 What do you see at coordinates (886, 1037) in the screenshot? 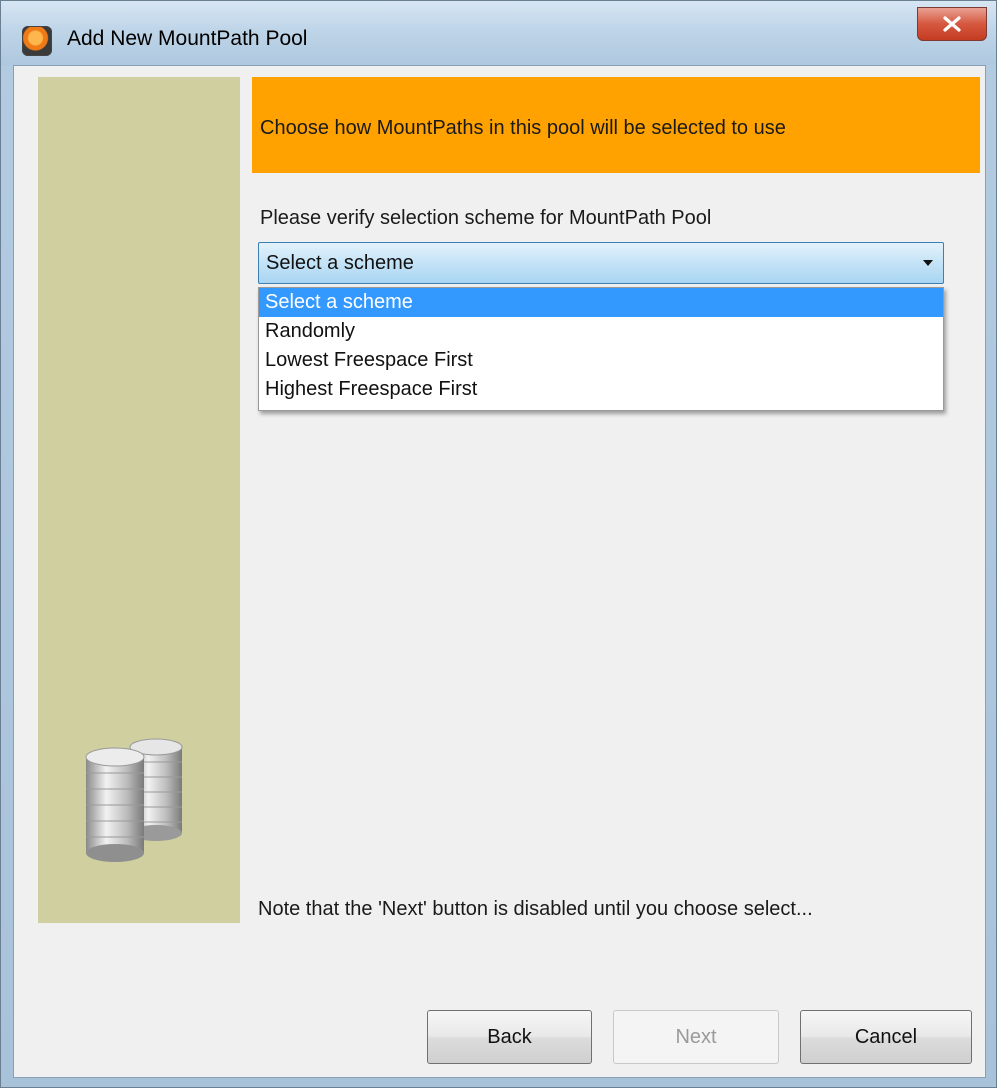
I see `cancel-button: Cancel` at bounding box center [886, 1037].